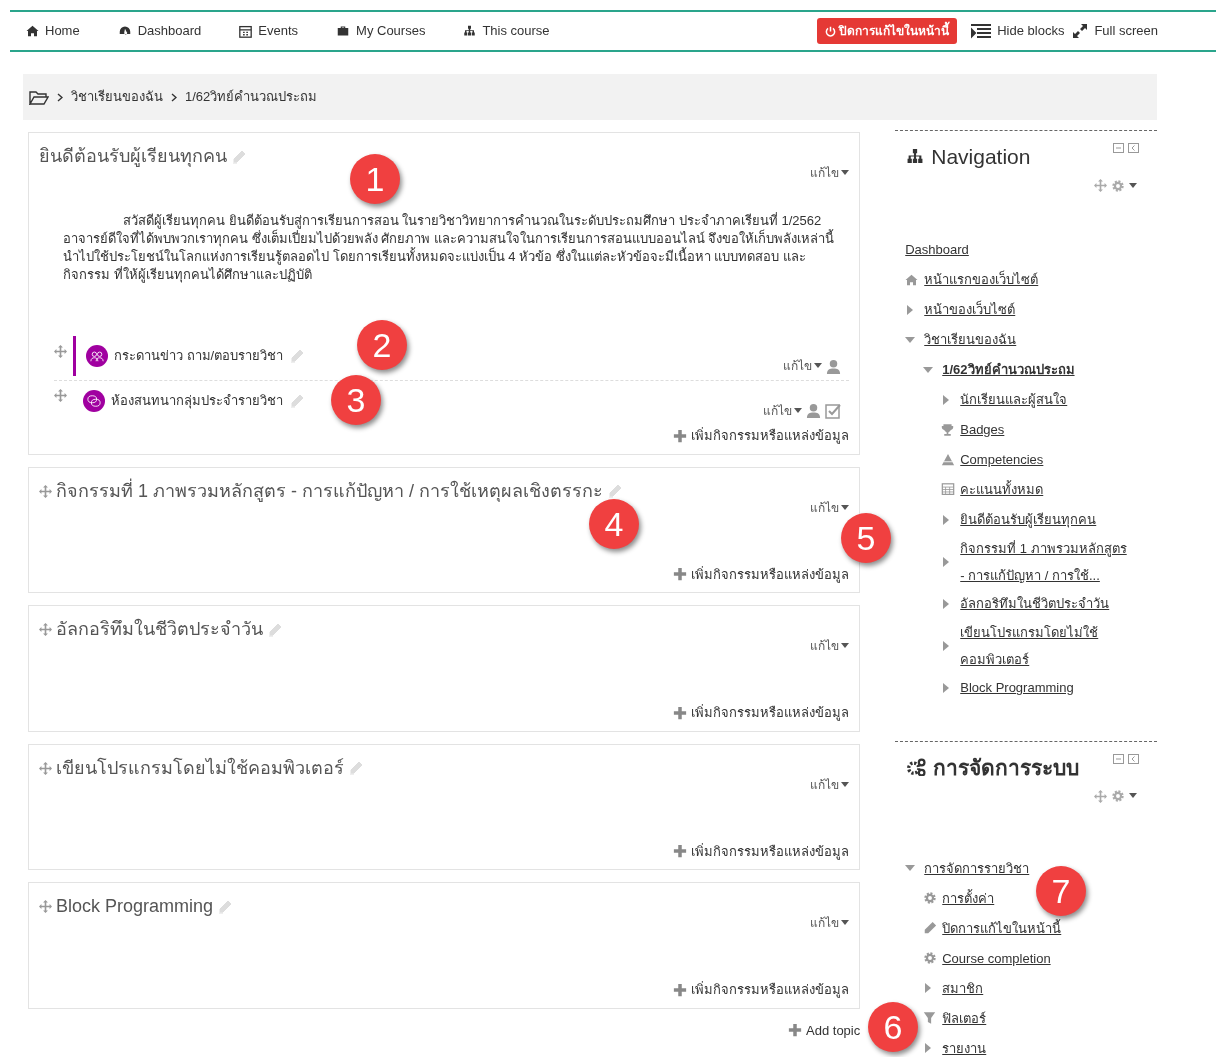 The image size is (1216, 1057). What do you see at coordinates (1014, 399) in the screenshot?
I see `tree-item: นักเรียนและผู้สนใจ` at bounding box center [1014, 399].